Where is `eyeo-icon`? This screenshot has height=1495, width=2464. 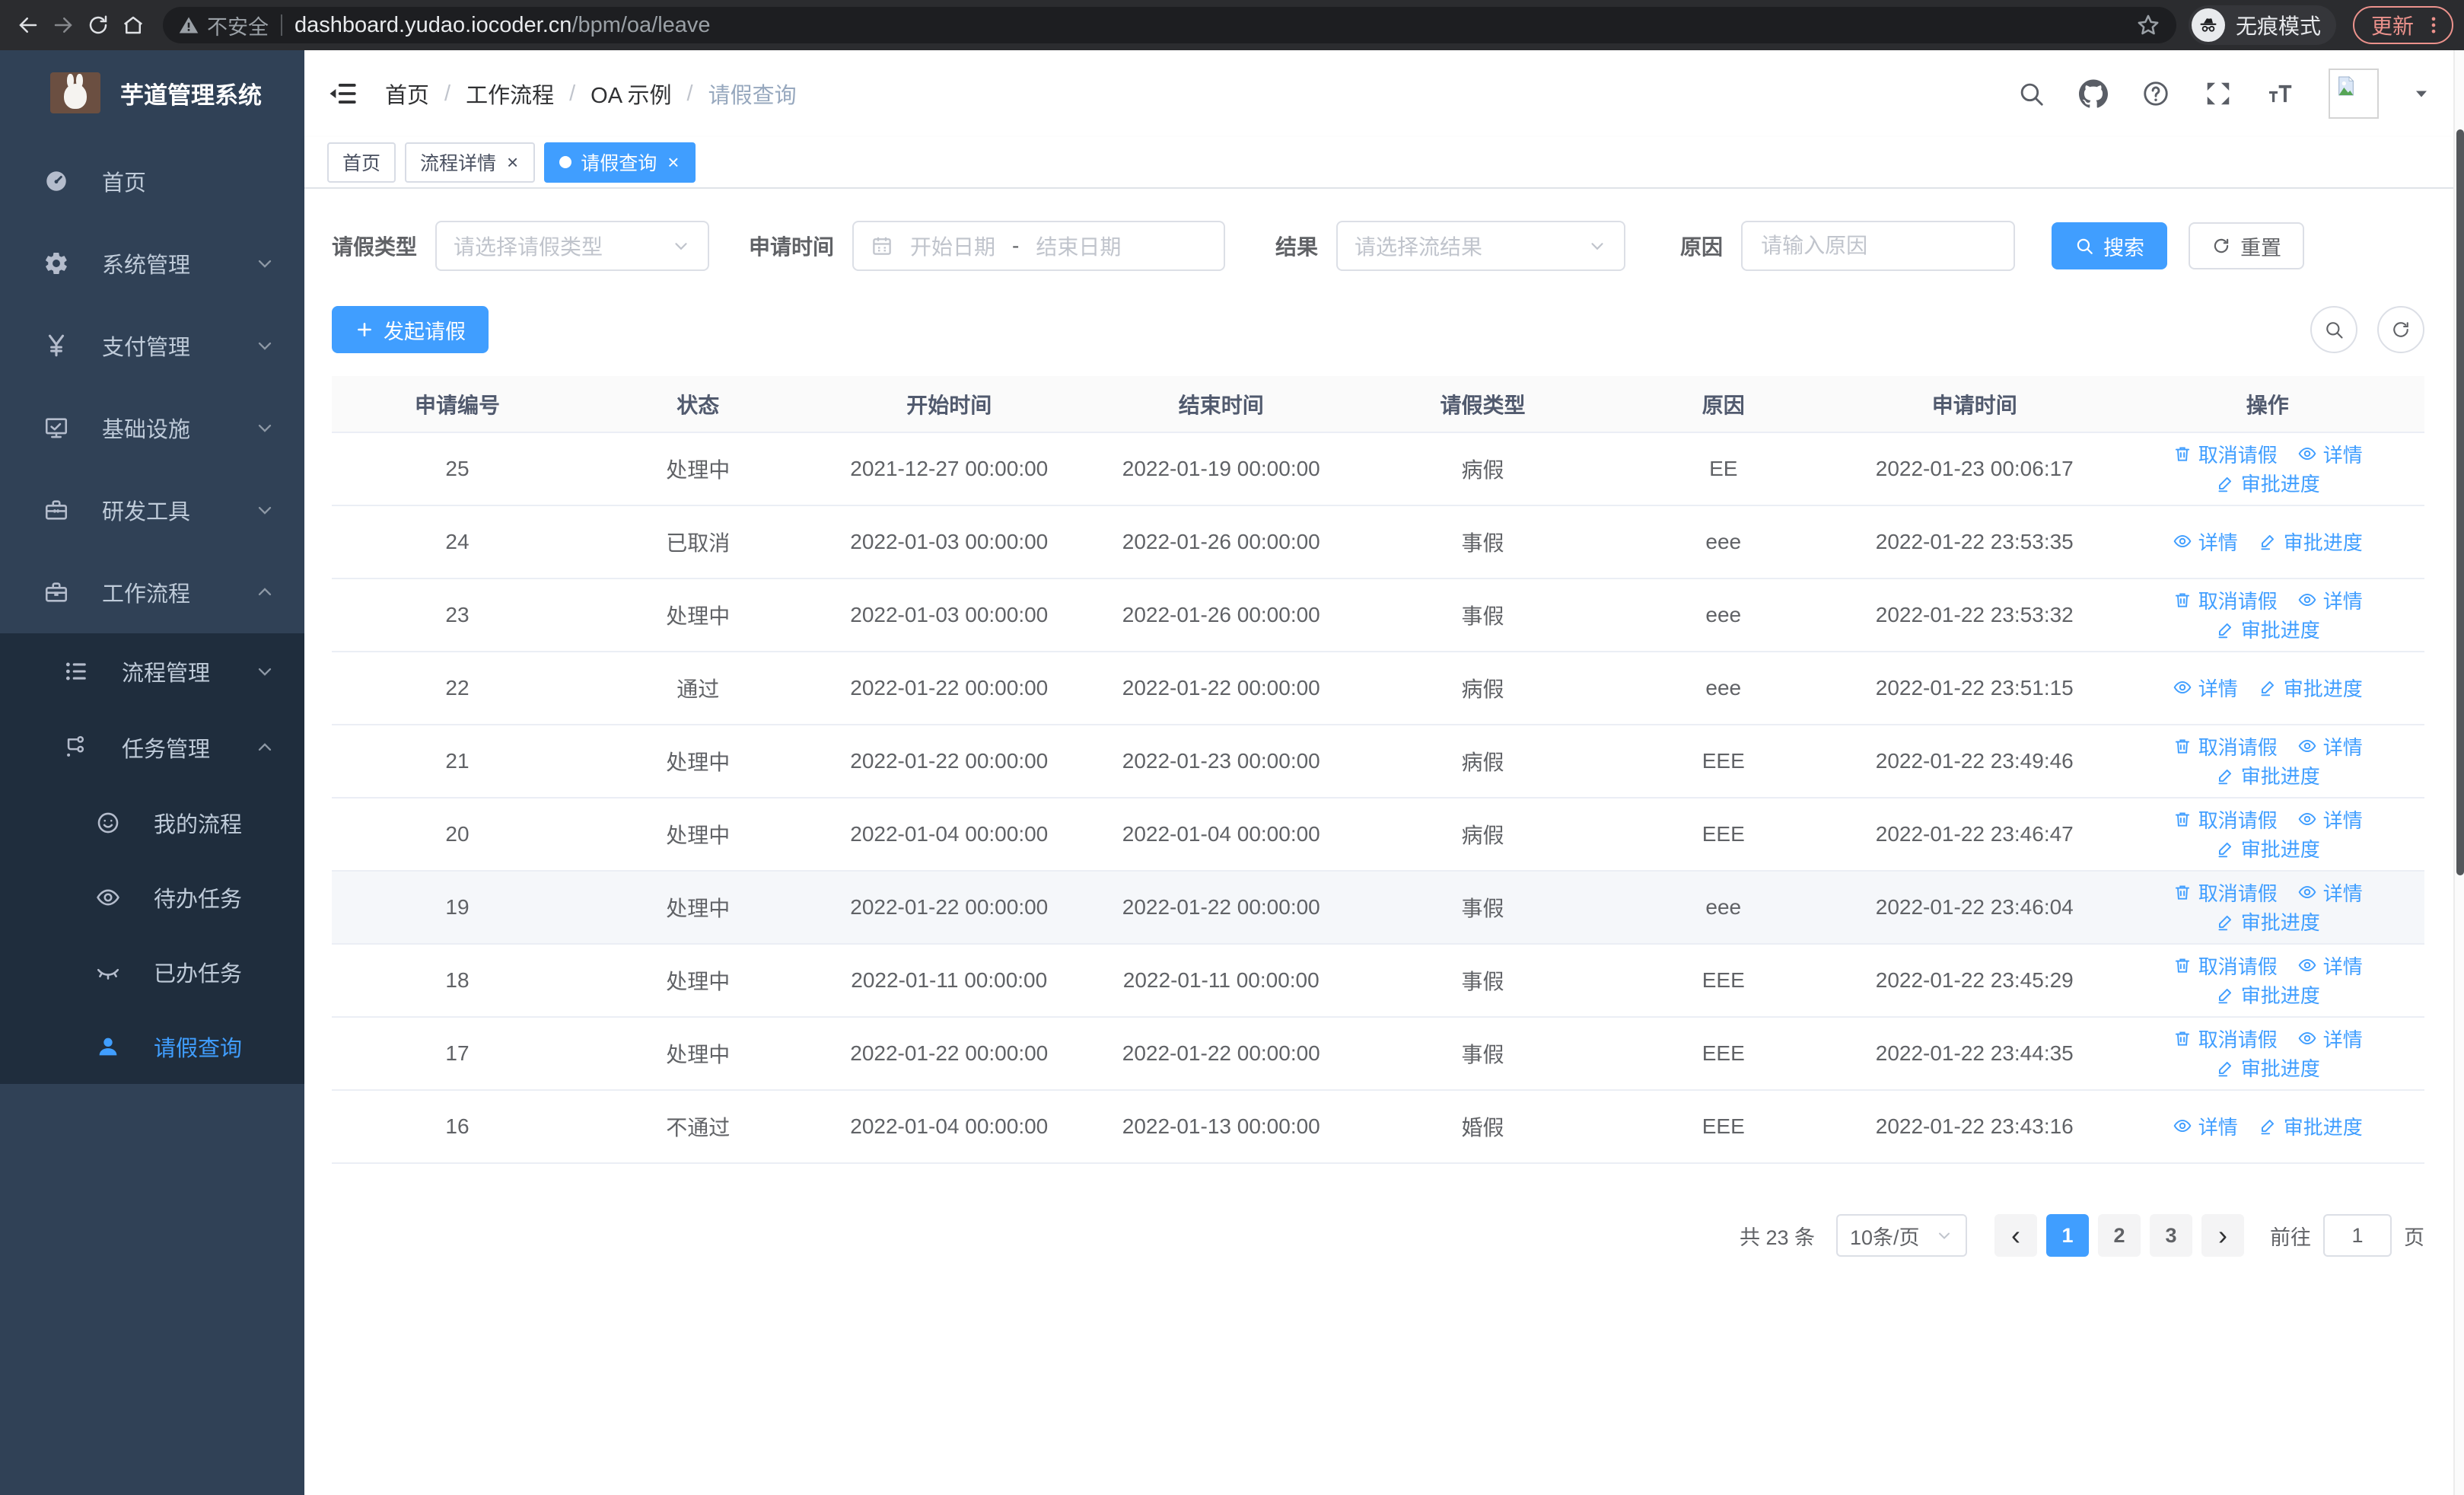
eyeo-icon is located at coordinates (2307, 819).